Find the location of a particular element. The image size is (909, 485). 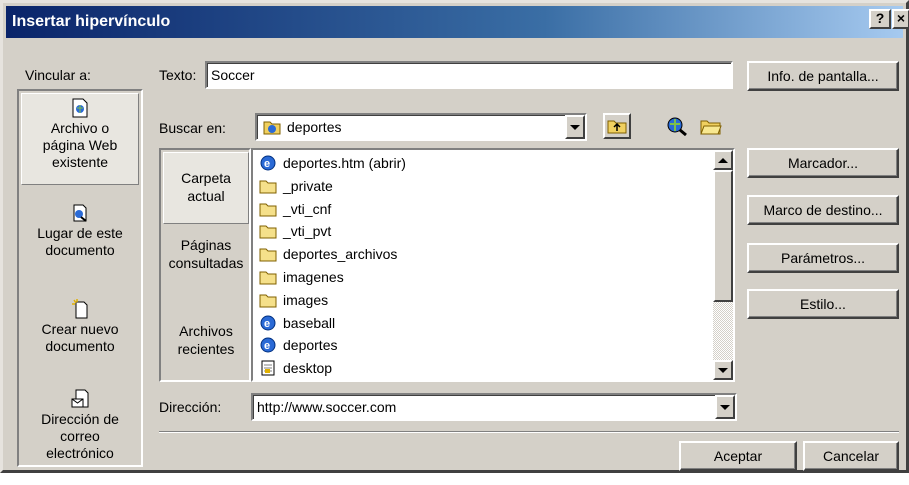

close-button: × is located at coordinates (900, 19).